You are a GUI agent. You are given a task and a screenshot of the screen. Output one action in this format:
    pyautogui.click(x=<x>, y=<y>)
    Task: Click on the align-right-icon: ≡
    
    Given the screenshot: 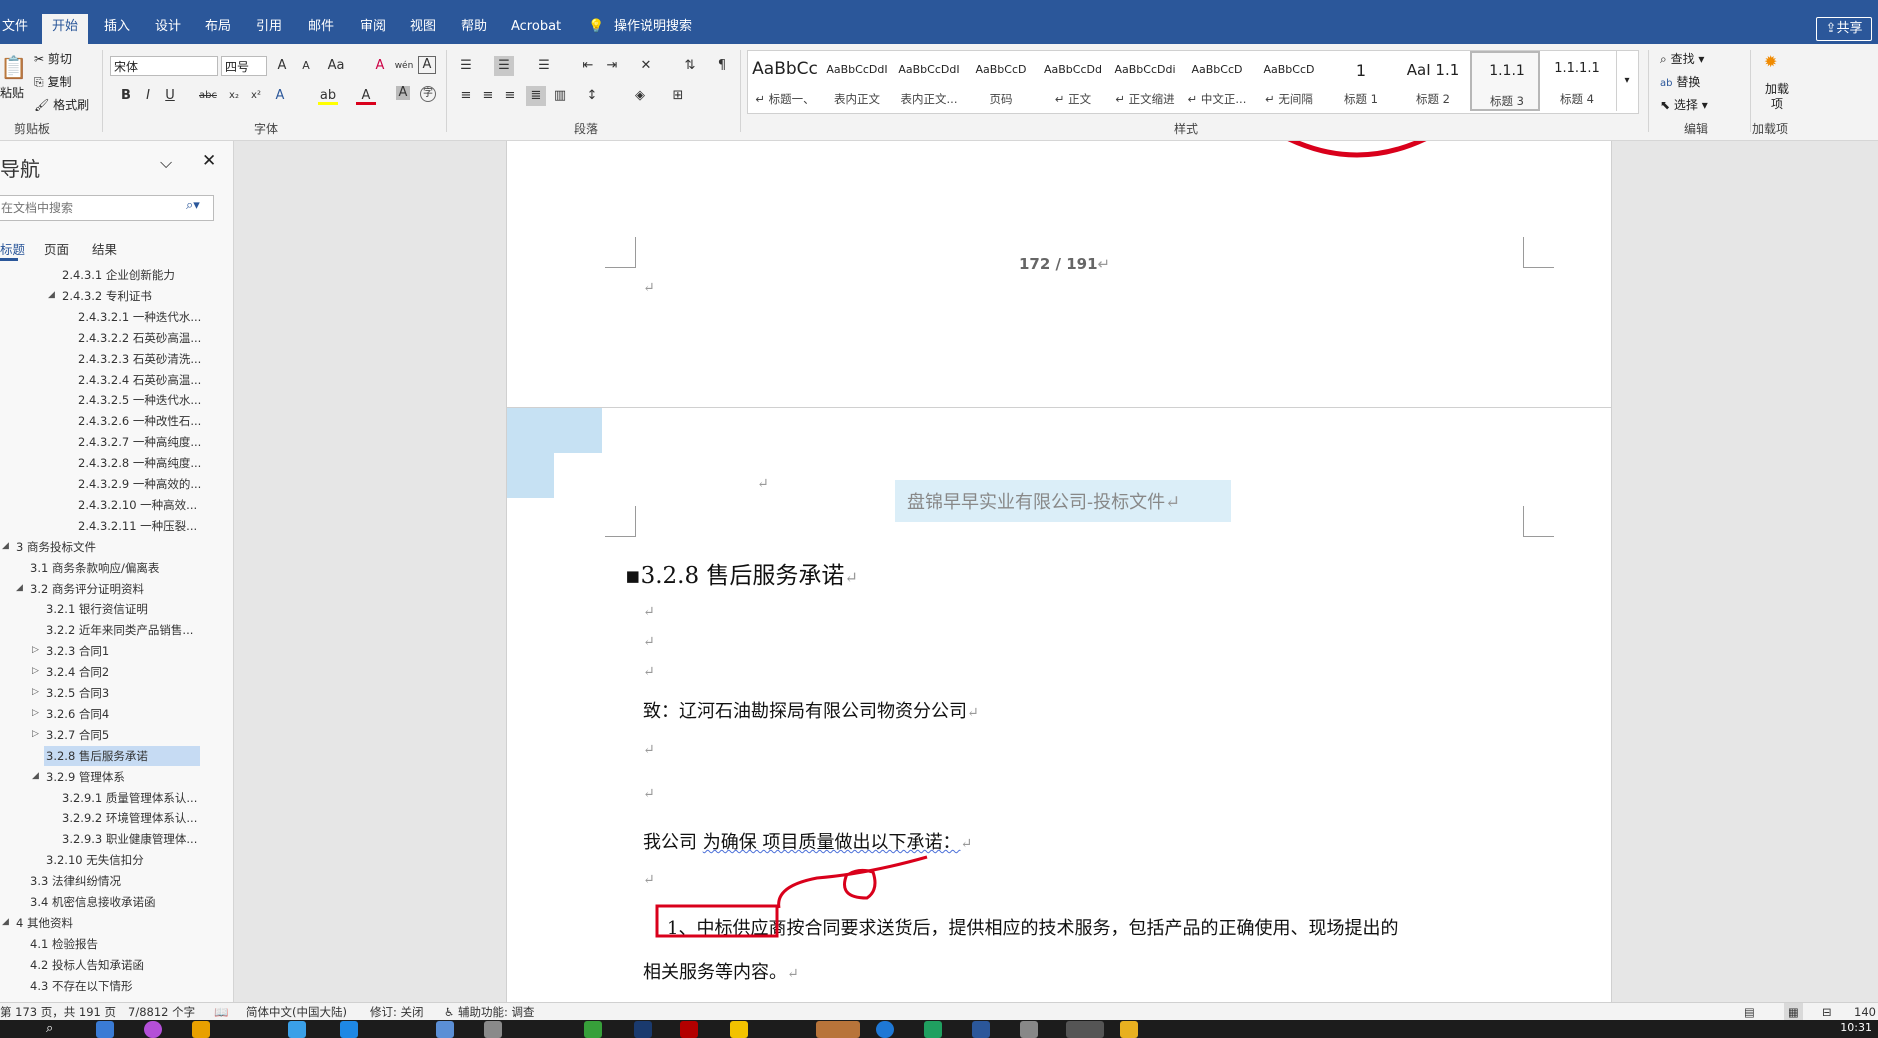 What is the action you would take?
    pyautogui.click(x=510, y=96)
    